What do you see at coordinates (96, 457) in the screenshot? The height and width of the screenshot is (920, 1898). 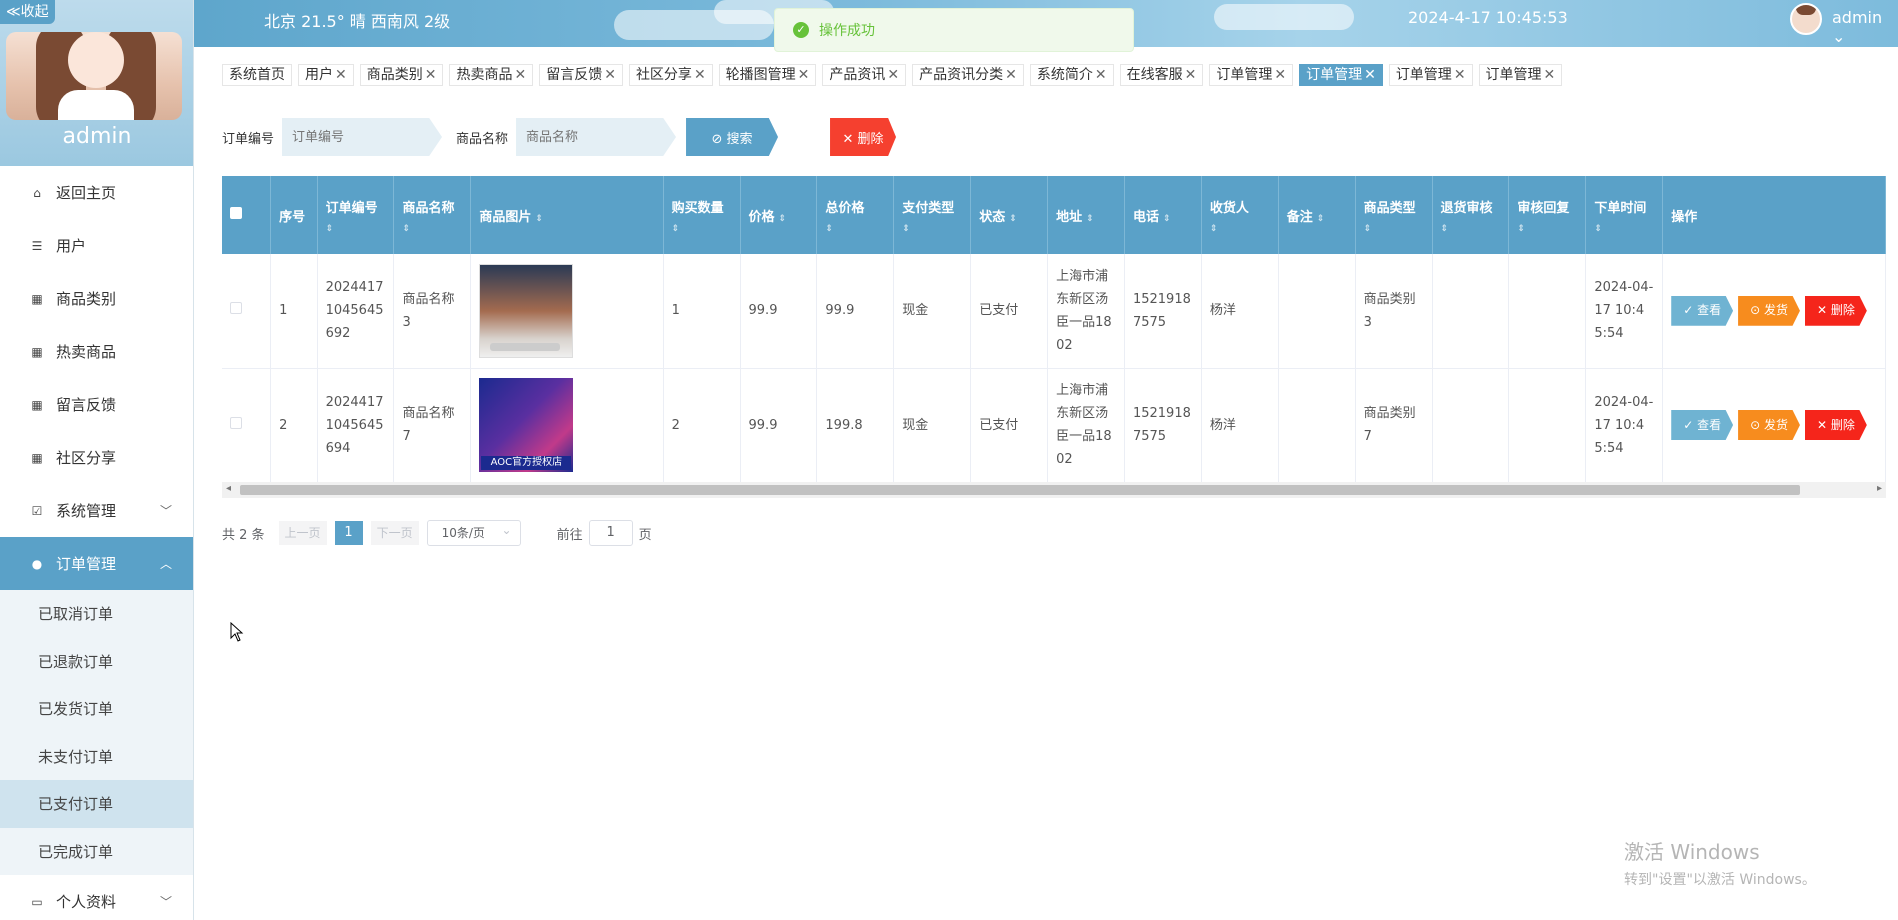 I see `sidebar-item-community: ▦ 社区分享` at bounding box center [96, 457].